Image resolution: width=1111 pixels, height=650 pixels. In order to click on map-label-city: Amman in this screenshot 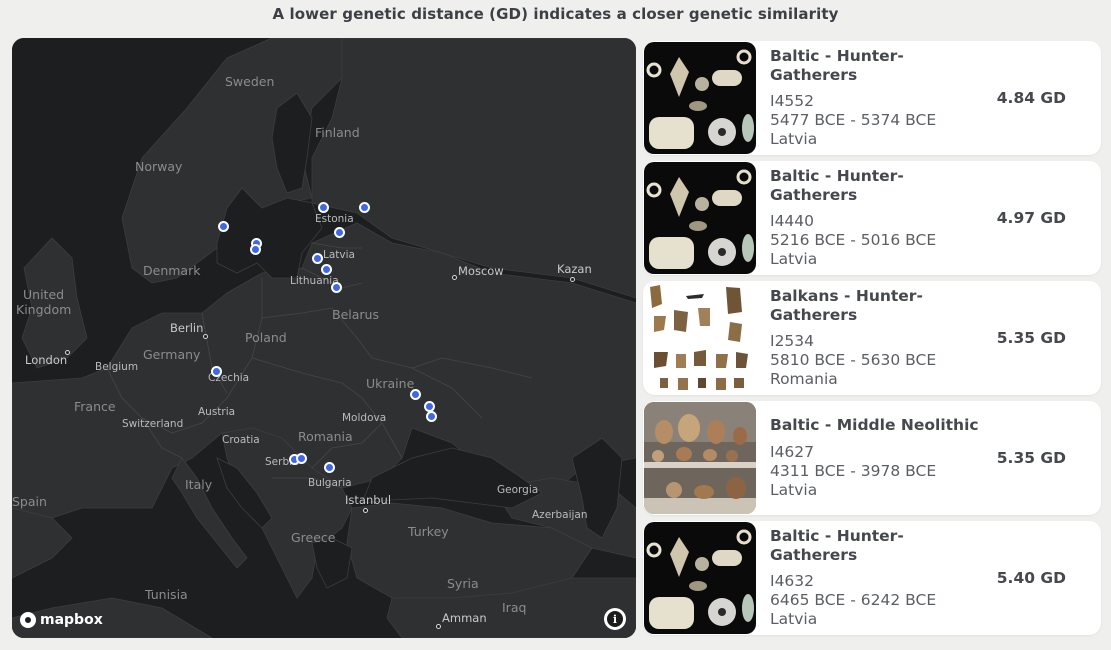, I will do `click(464, 618)`.